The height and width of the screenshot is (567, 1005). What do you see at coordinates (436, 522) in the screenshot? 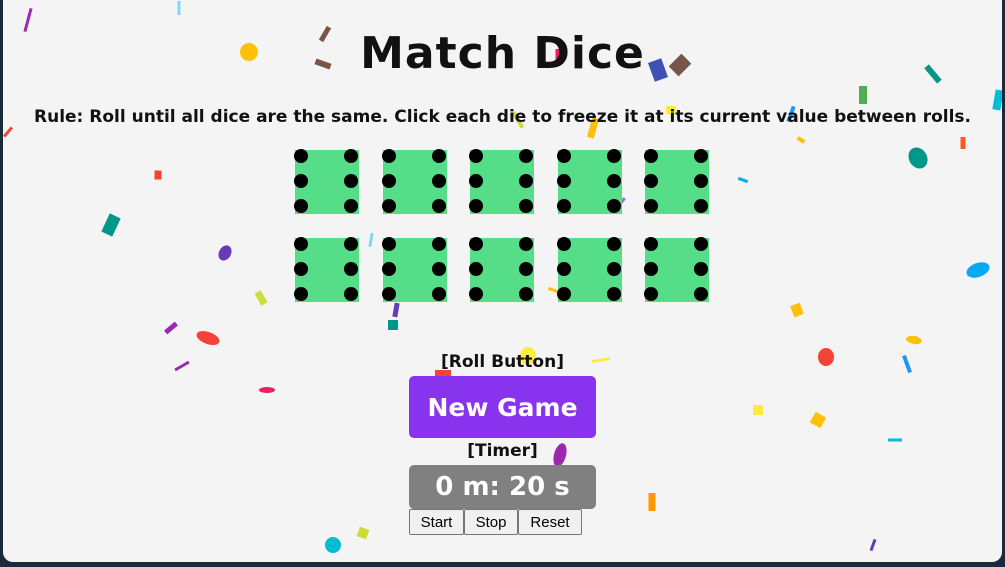
I see `start-button: Start` at bounding box center [436, 522].